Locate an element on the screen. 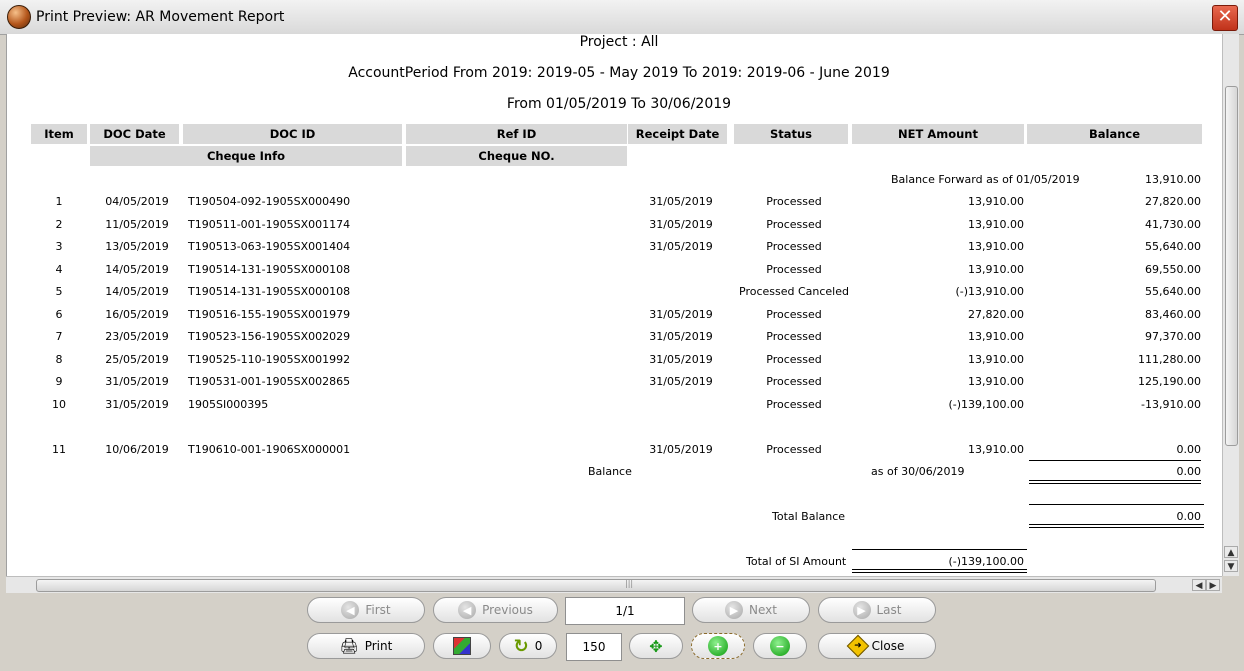  row-1-doc-date: 04/05/2019 is located at coordinates (137, 201).